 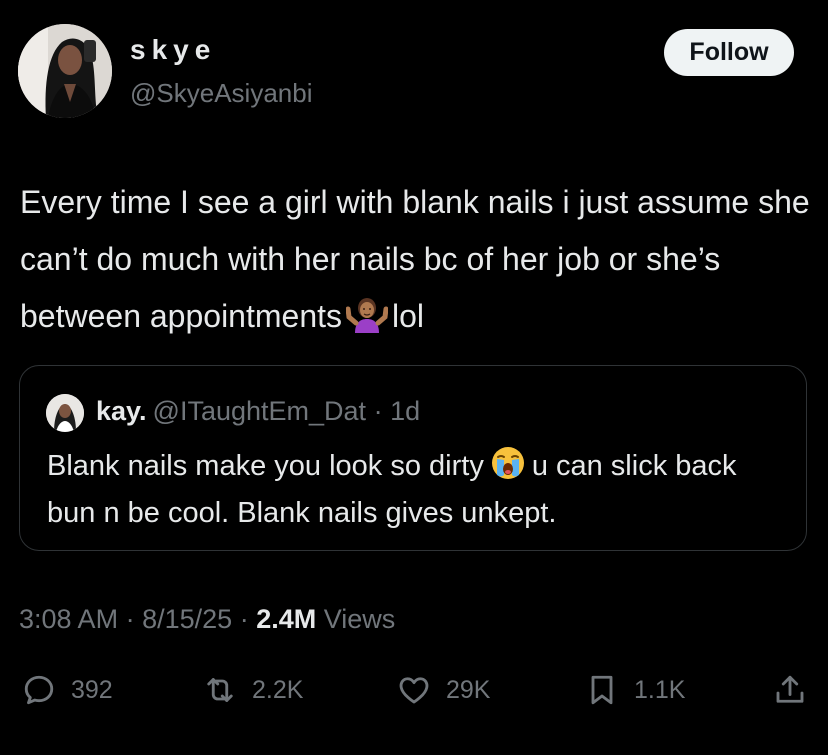 I want to click on repost-button: 2.2K, so click(x=252, y=690).